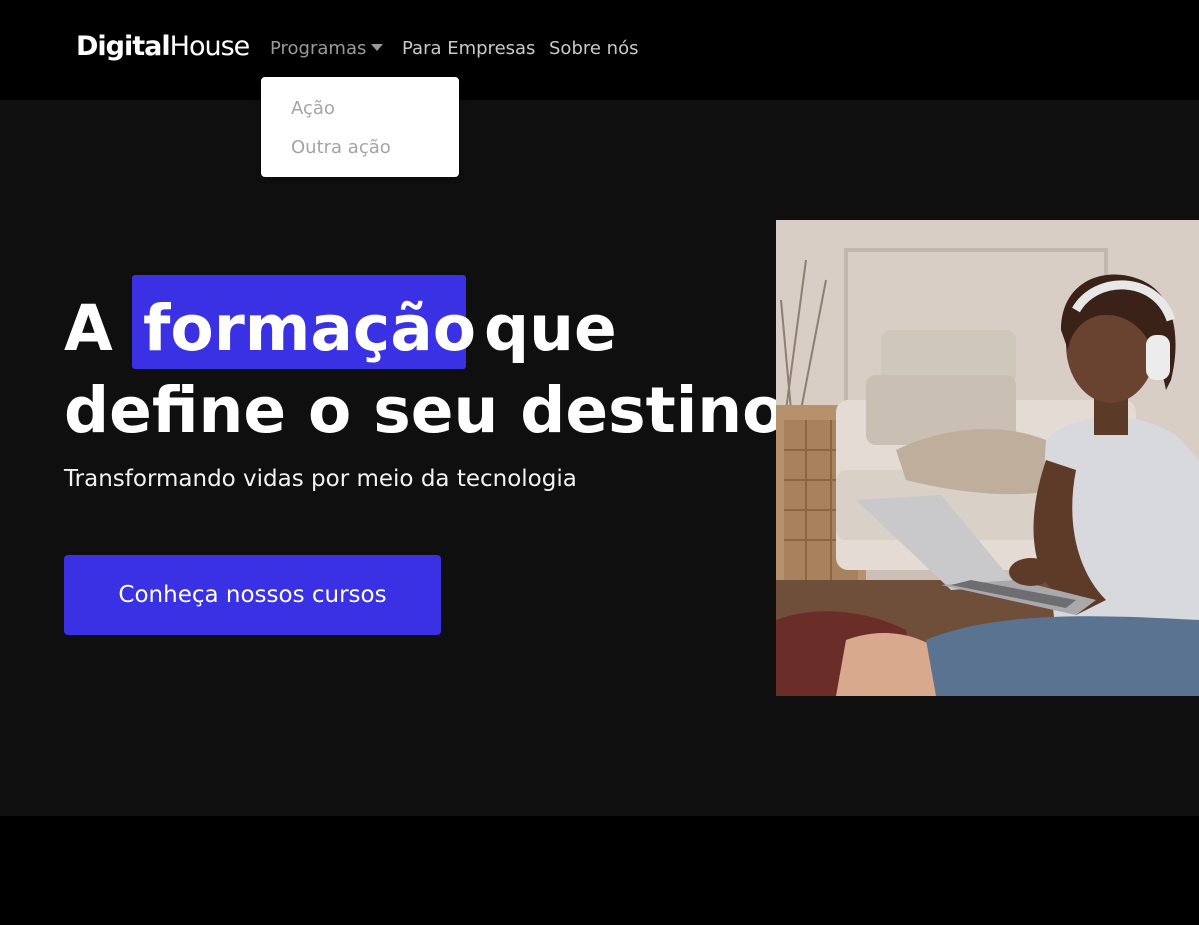 The height and width of the screenshot is (925, 1199). What do you see at coordinates (593, 49) in the screenshot?
I see `nav-sobre-nos-link: Sobre nós` at bounding box center [593, 49].